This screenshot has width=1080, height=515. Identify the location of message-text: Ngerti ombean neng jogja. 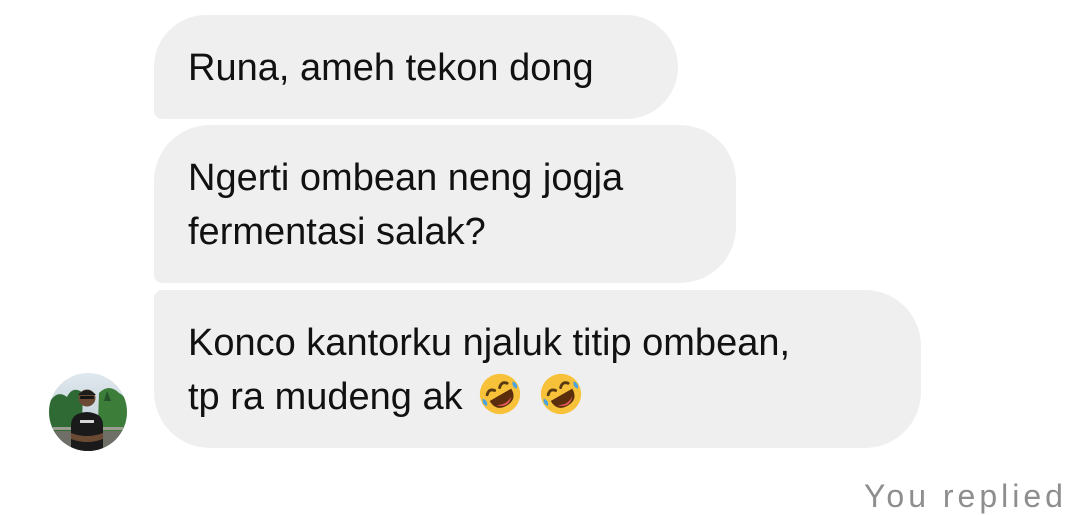
(406, 178).